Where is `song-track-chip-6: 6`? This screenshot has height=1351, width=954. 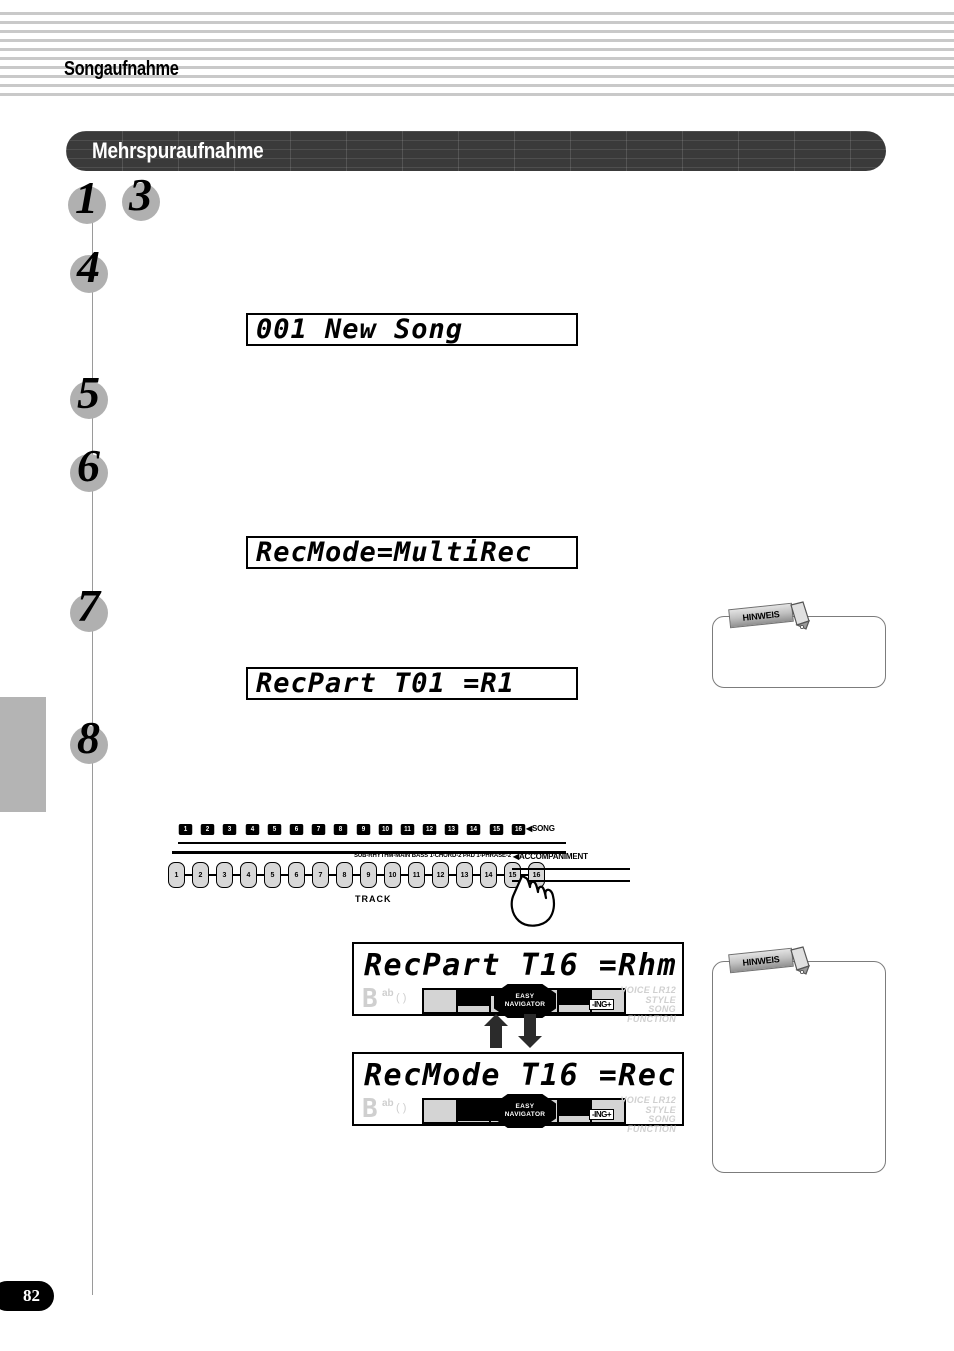
song-track-chip-6: 6 is located at coordinates (296, 829).